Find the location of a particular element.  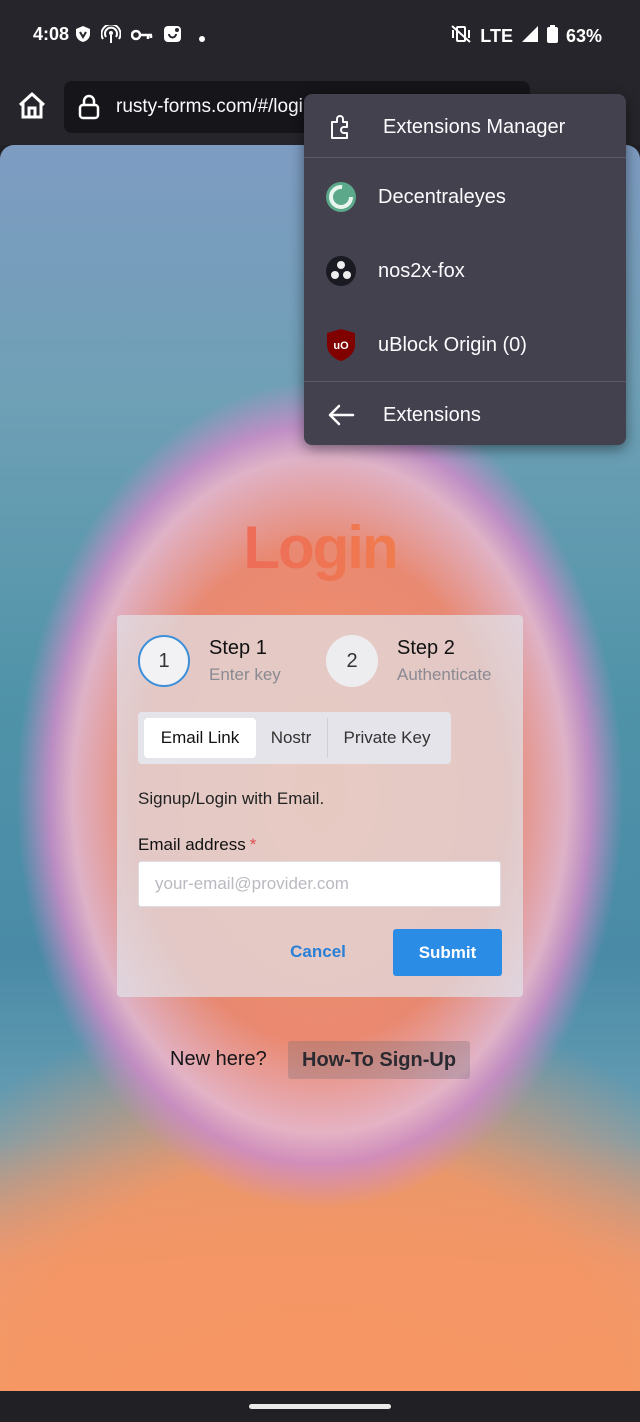

status-time: 4:08 is located at coordinates (51, 34).